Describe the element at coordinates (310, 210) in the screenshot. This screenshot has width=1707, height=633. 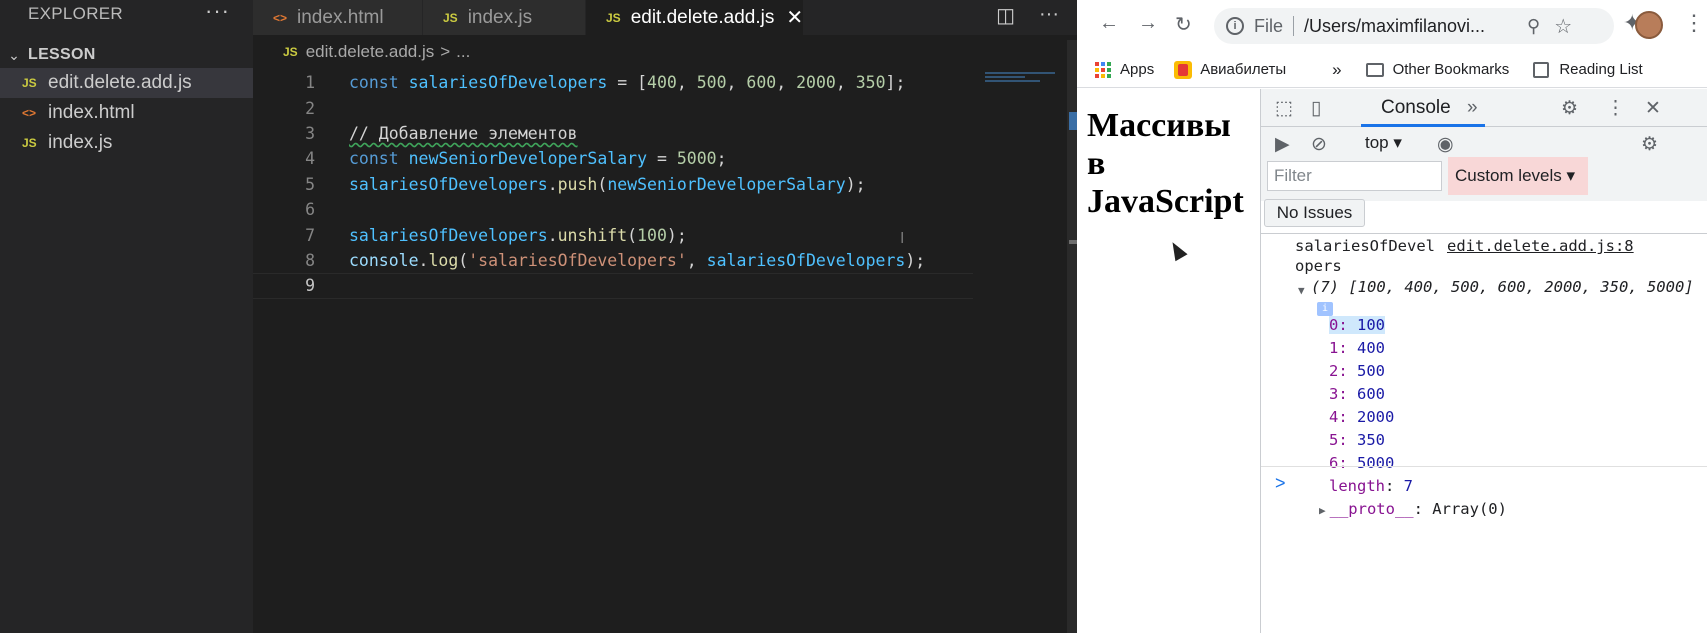
I see `line-number: 6` at that location.